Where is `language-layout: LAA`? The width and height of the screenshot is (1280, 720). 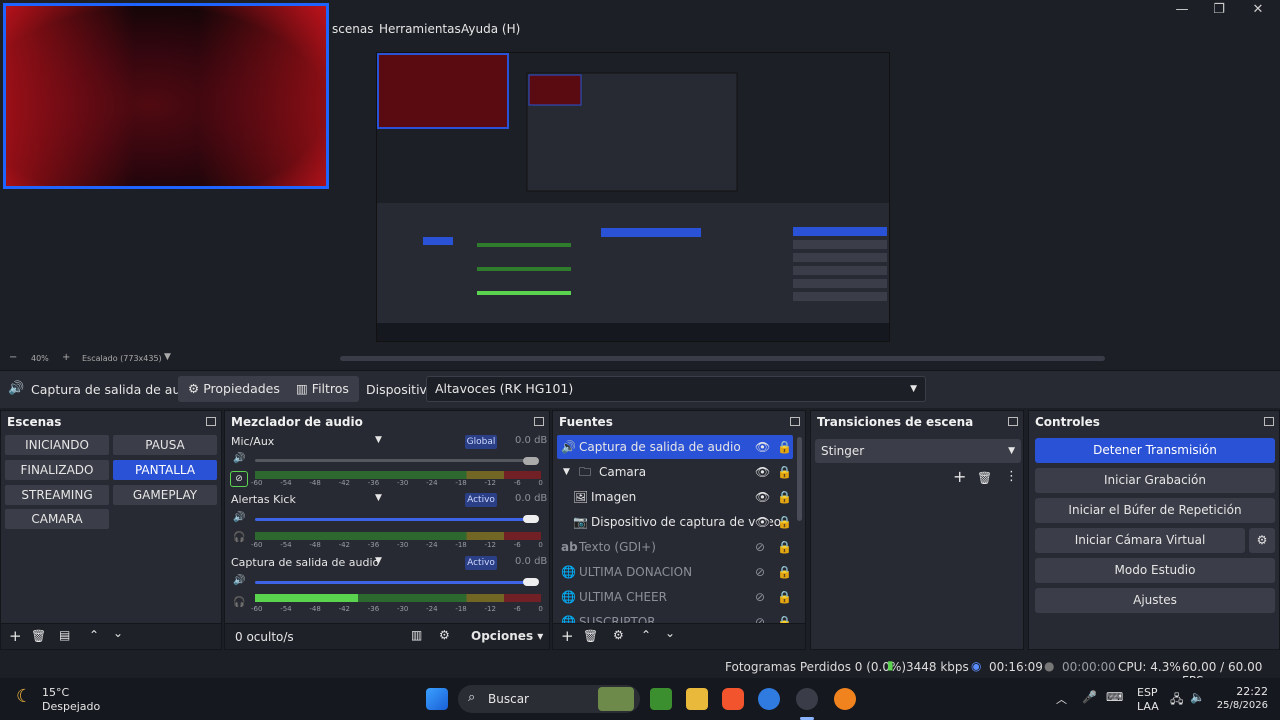 language-layout: LAA is located at coordinates (1148, 706).